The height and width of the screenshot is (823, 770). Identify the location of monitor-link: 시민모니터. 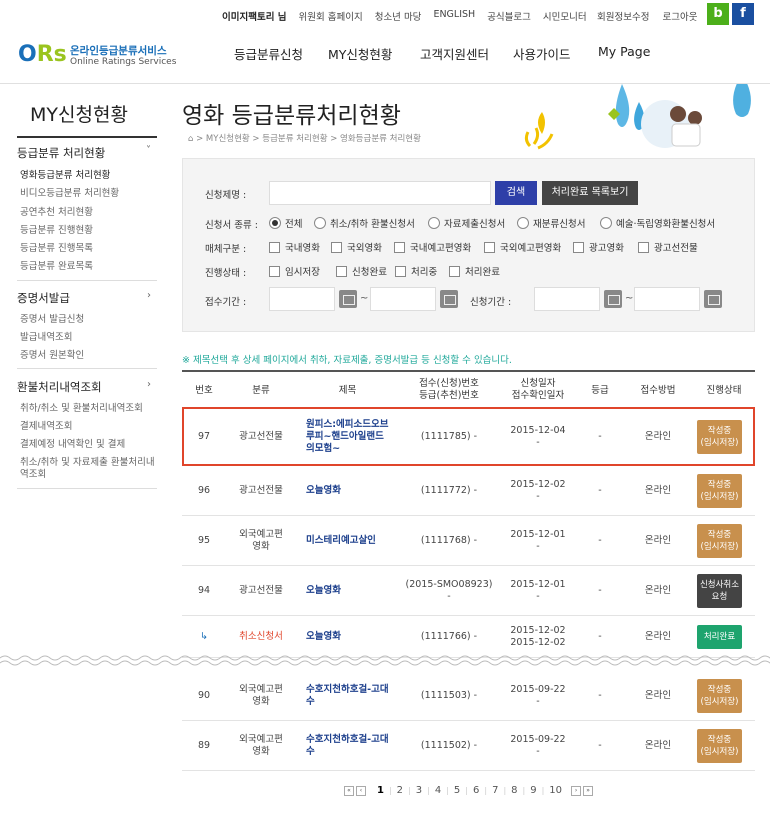
(565, 16).